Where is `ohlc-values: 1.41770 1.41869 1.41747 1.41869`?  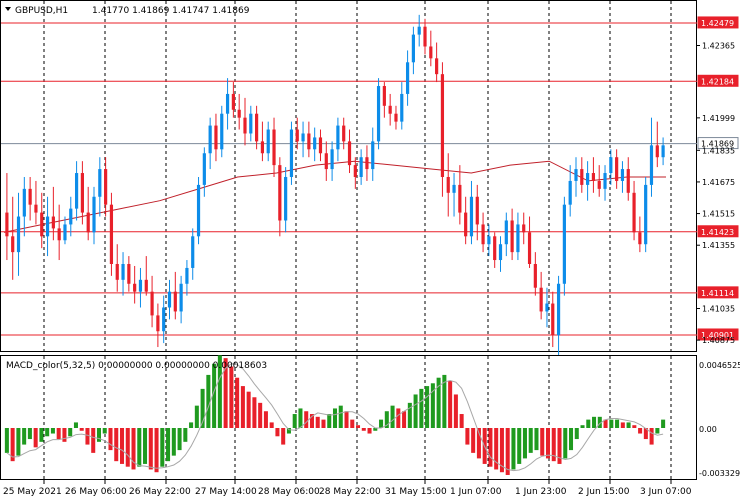 ohlc-values: 1.41770 1.41869 1.41747 1.41869 is located at coordinates (171, 11).